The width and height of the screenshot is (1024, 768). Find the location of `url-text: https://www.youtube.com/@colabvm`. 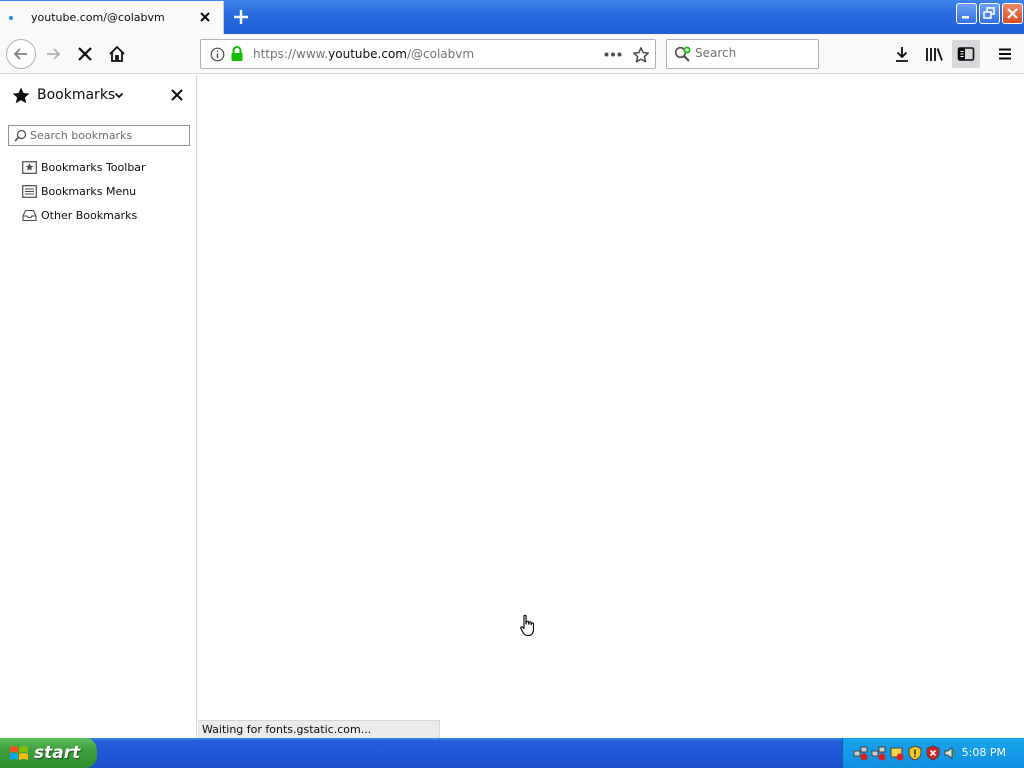

url-text: https://www.youtube.com/@colabvm is located at coordinates (363, 54).